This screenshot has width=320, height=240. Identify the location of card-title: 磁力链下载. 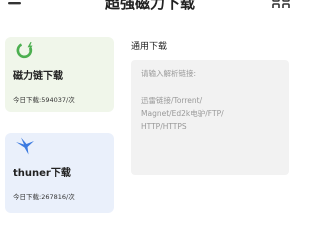
(38, 76).